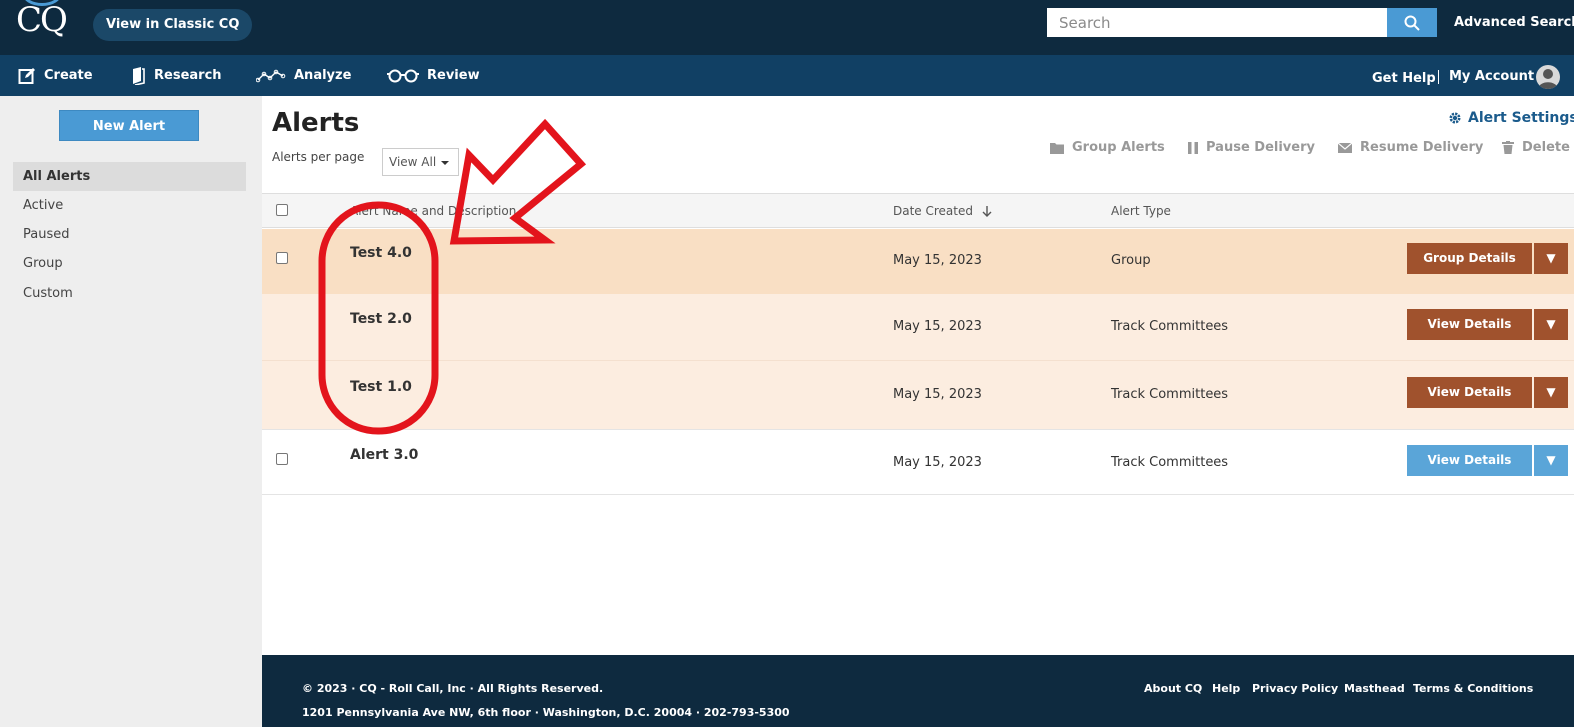  I want to click on column-header-name: Alert Name and Description, so click(433, 211).